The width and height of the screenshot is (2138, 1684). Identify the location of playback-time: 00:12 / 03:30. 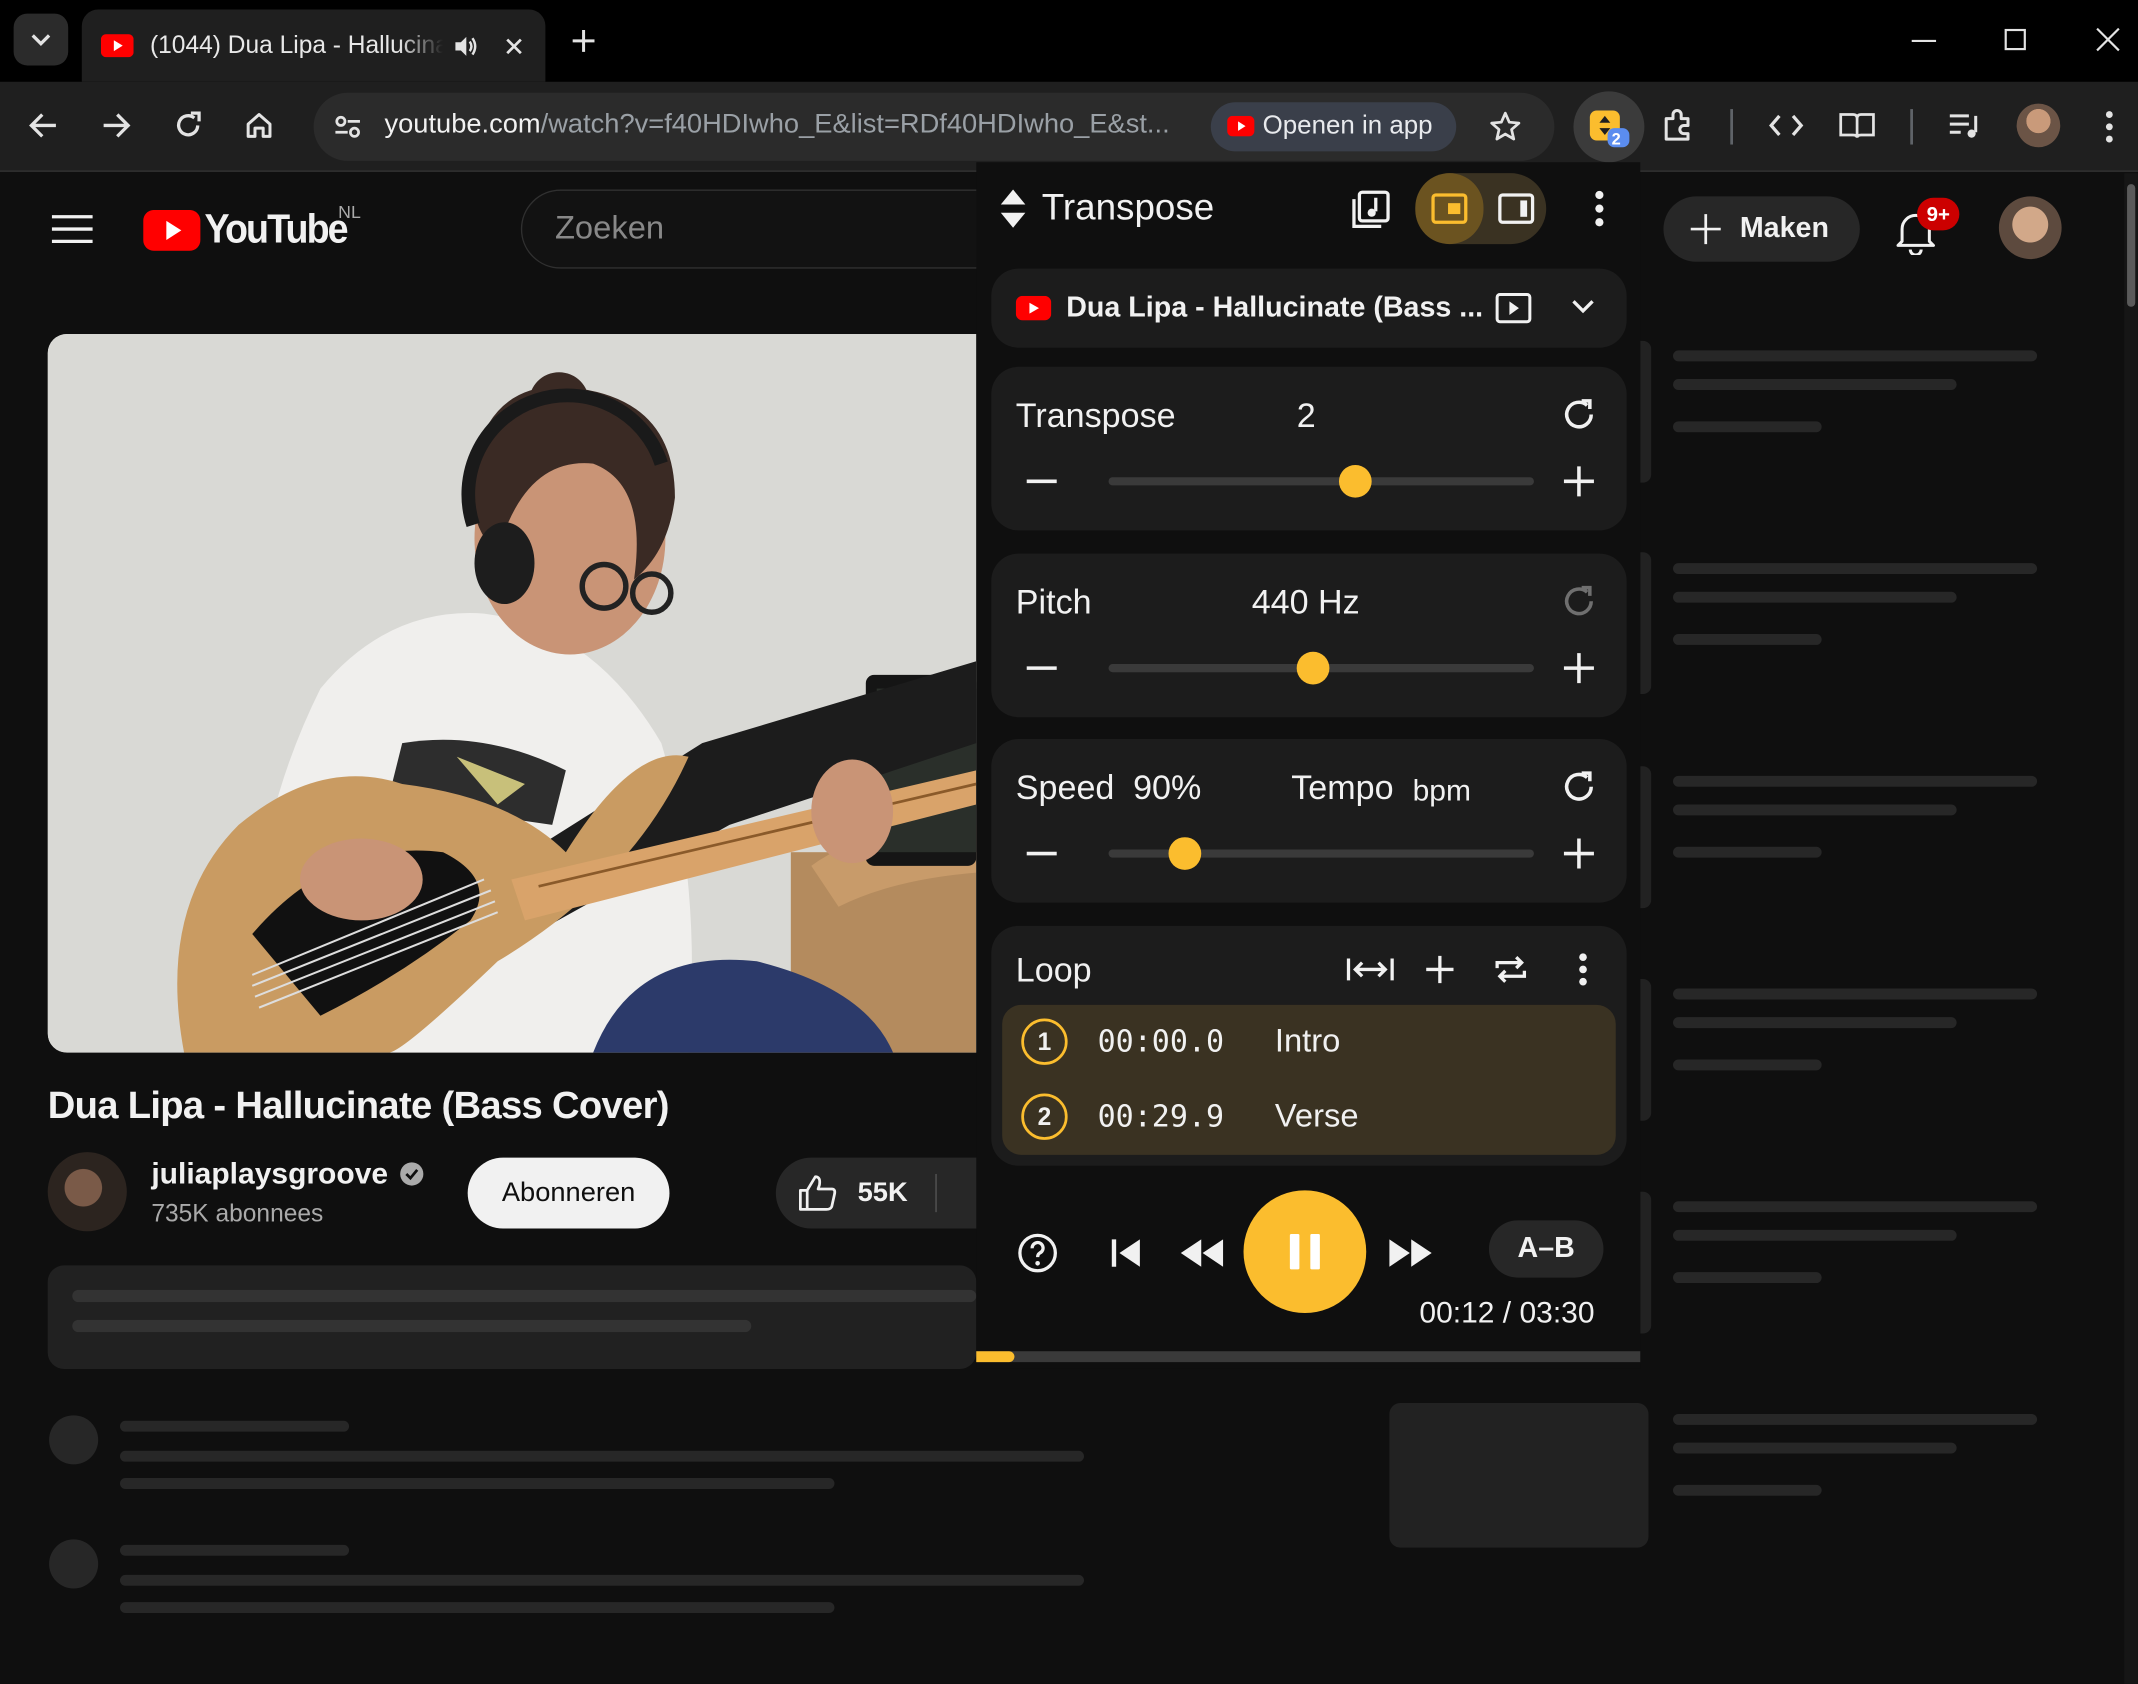
(1507, 1312).